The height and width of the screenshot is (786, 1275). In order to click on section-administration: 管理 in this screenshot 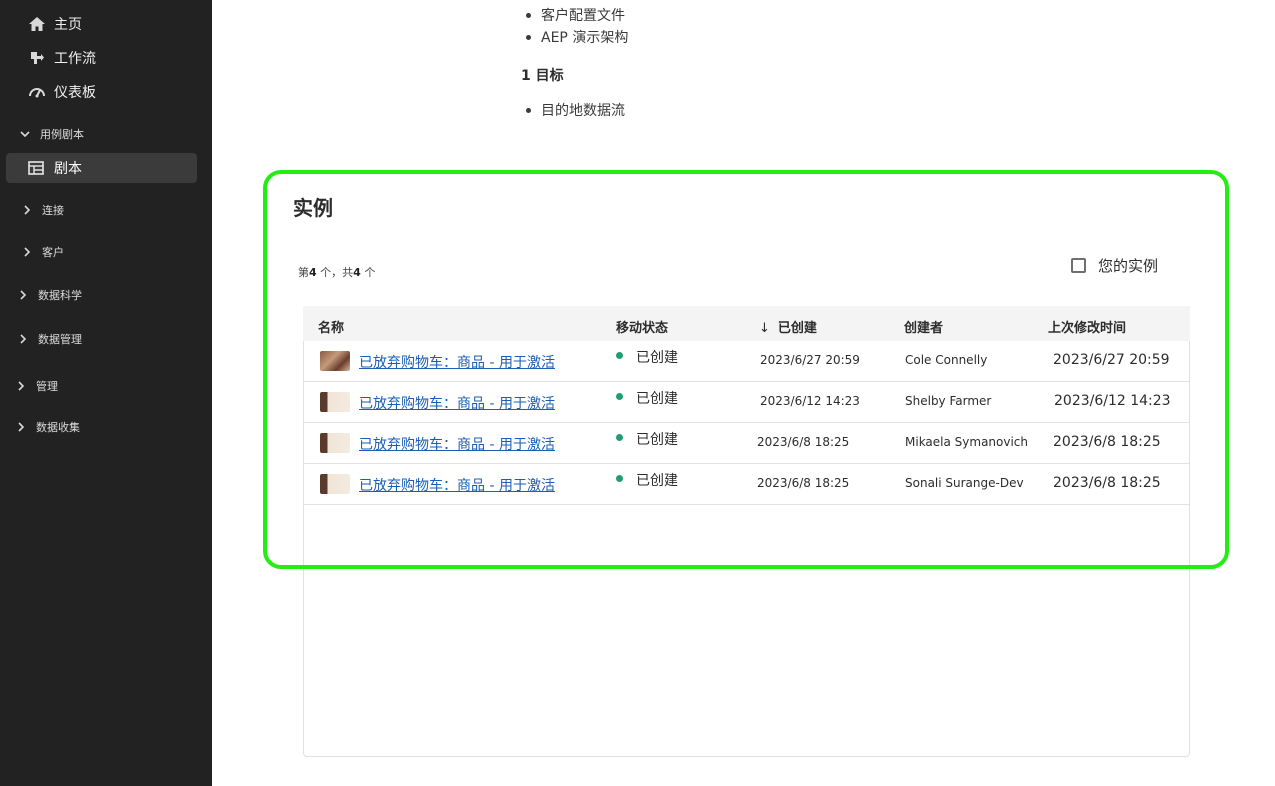, I will do `click(37, 386)`.